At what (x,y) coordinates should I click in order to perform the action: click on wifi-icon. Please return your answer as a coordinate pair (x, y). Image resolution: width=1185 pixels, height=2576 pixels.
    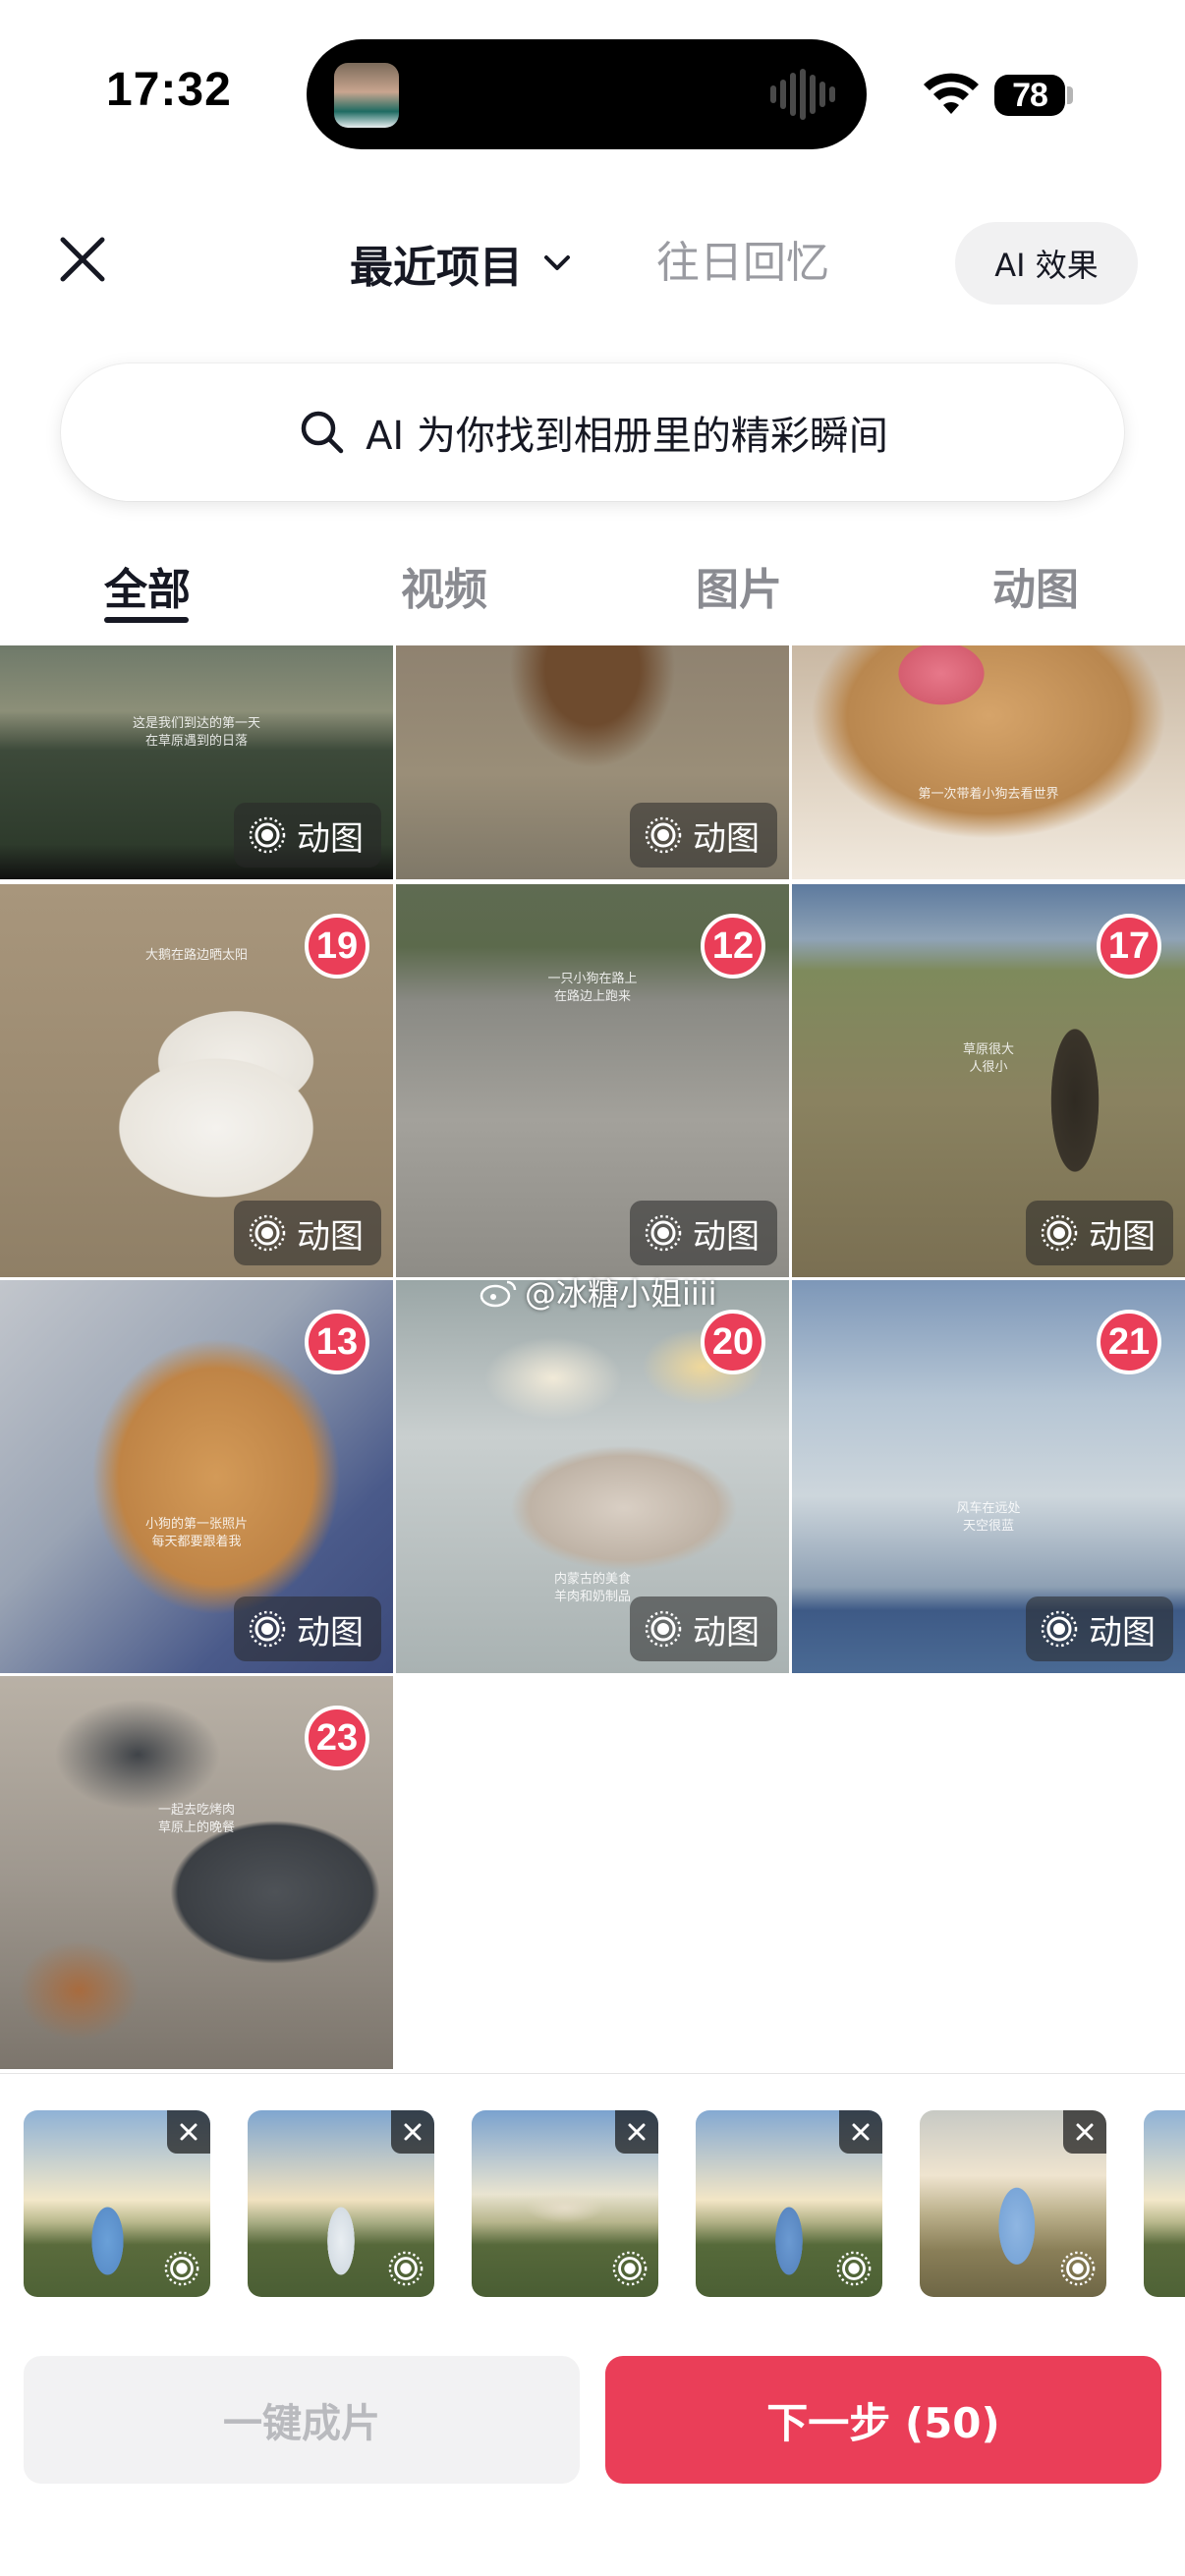
    Looking at the image, I should click on (952, 93).